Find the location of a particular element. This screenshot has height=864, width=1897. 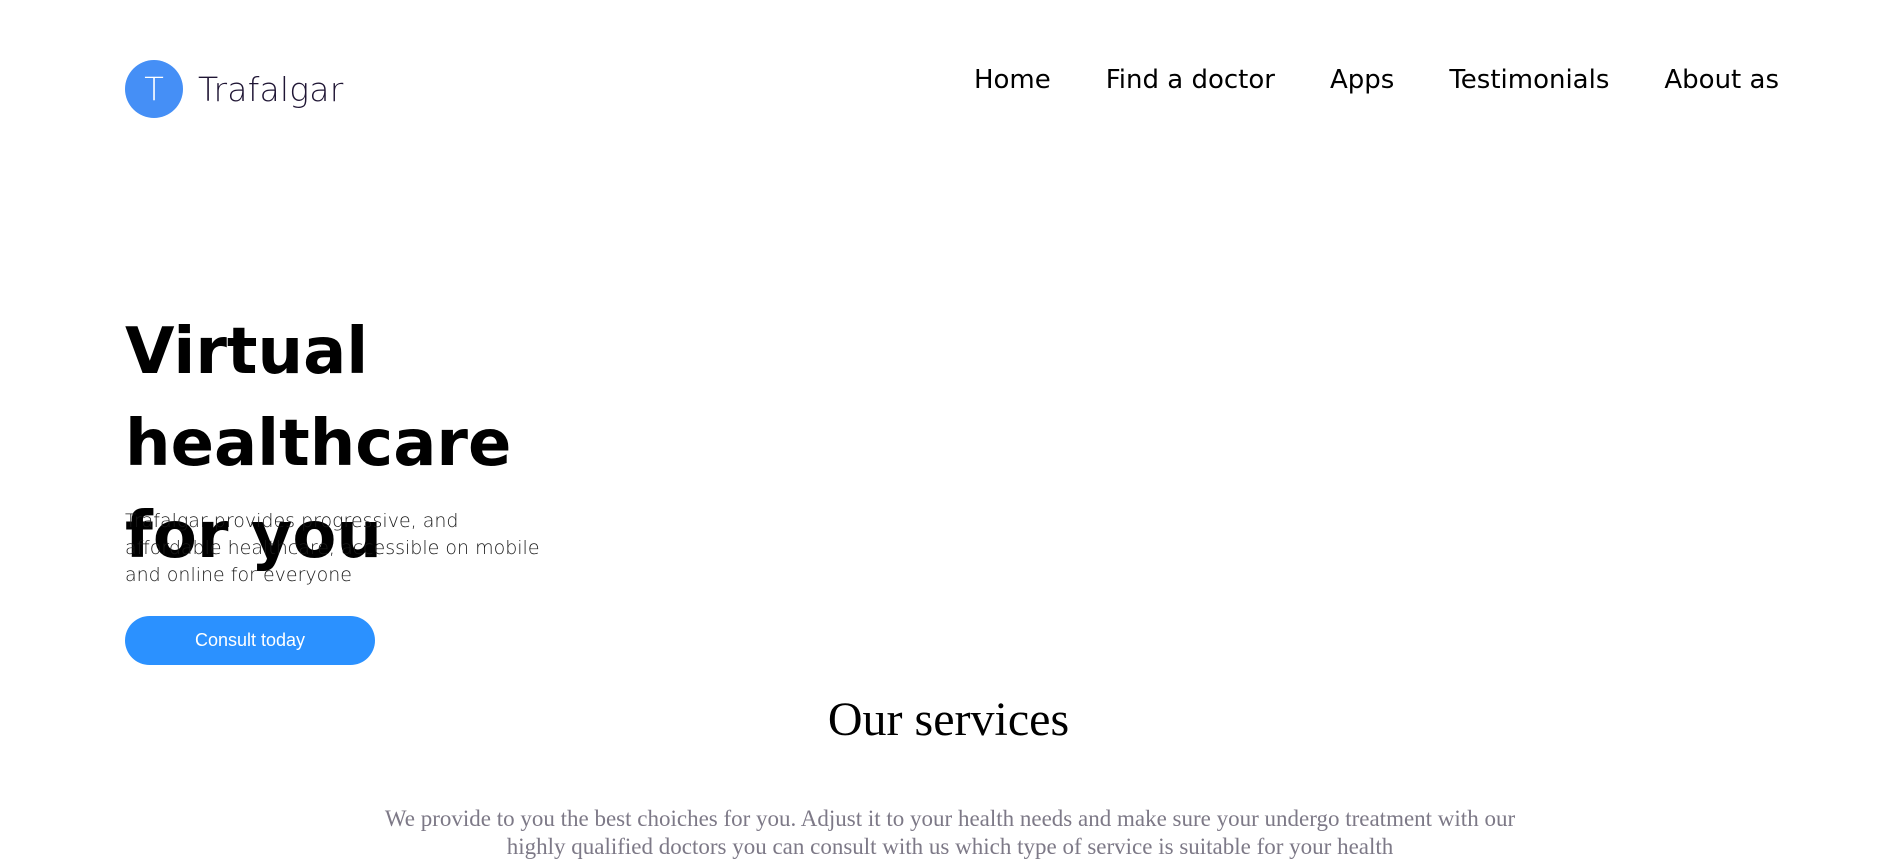

nav-home: Home is located at coordinates (1012, 80).